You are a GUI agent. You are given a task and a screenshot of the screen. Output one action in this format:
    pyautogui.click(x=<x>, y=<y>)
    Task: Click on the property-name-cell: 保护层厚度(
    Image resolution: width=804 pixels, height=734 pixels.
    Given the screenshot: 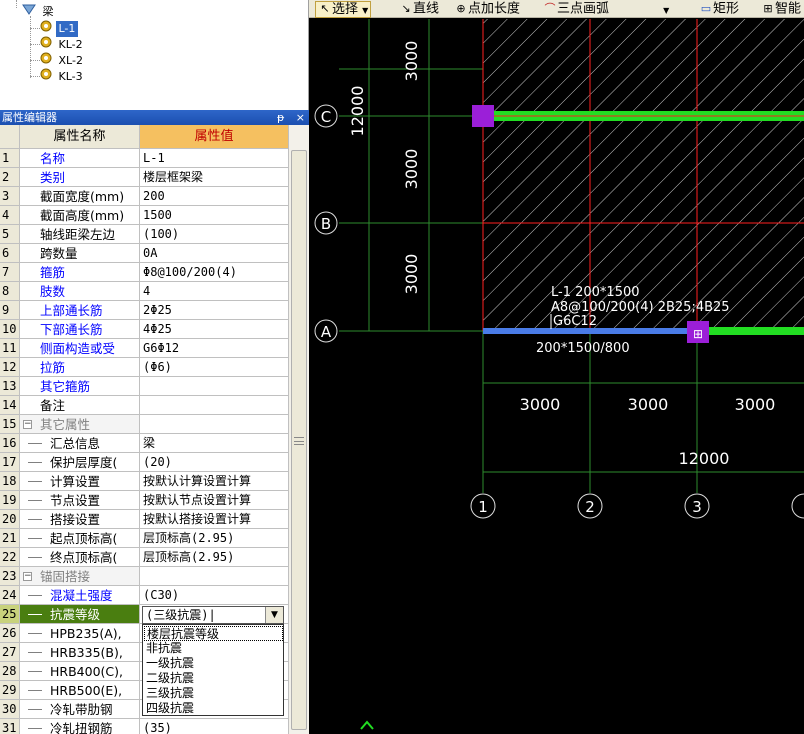 What is the action you would take?
    pyautogui.click(x=80, y=462)
    